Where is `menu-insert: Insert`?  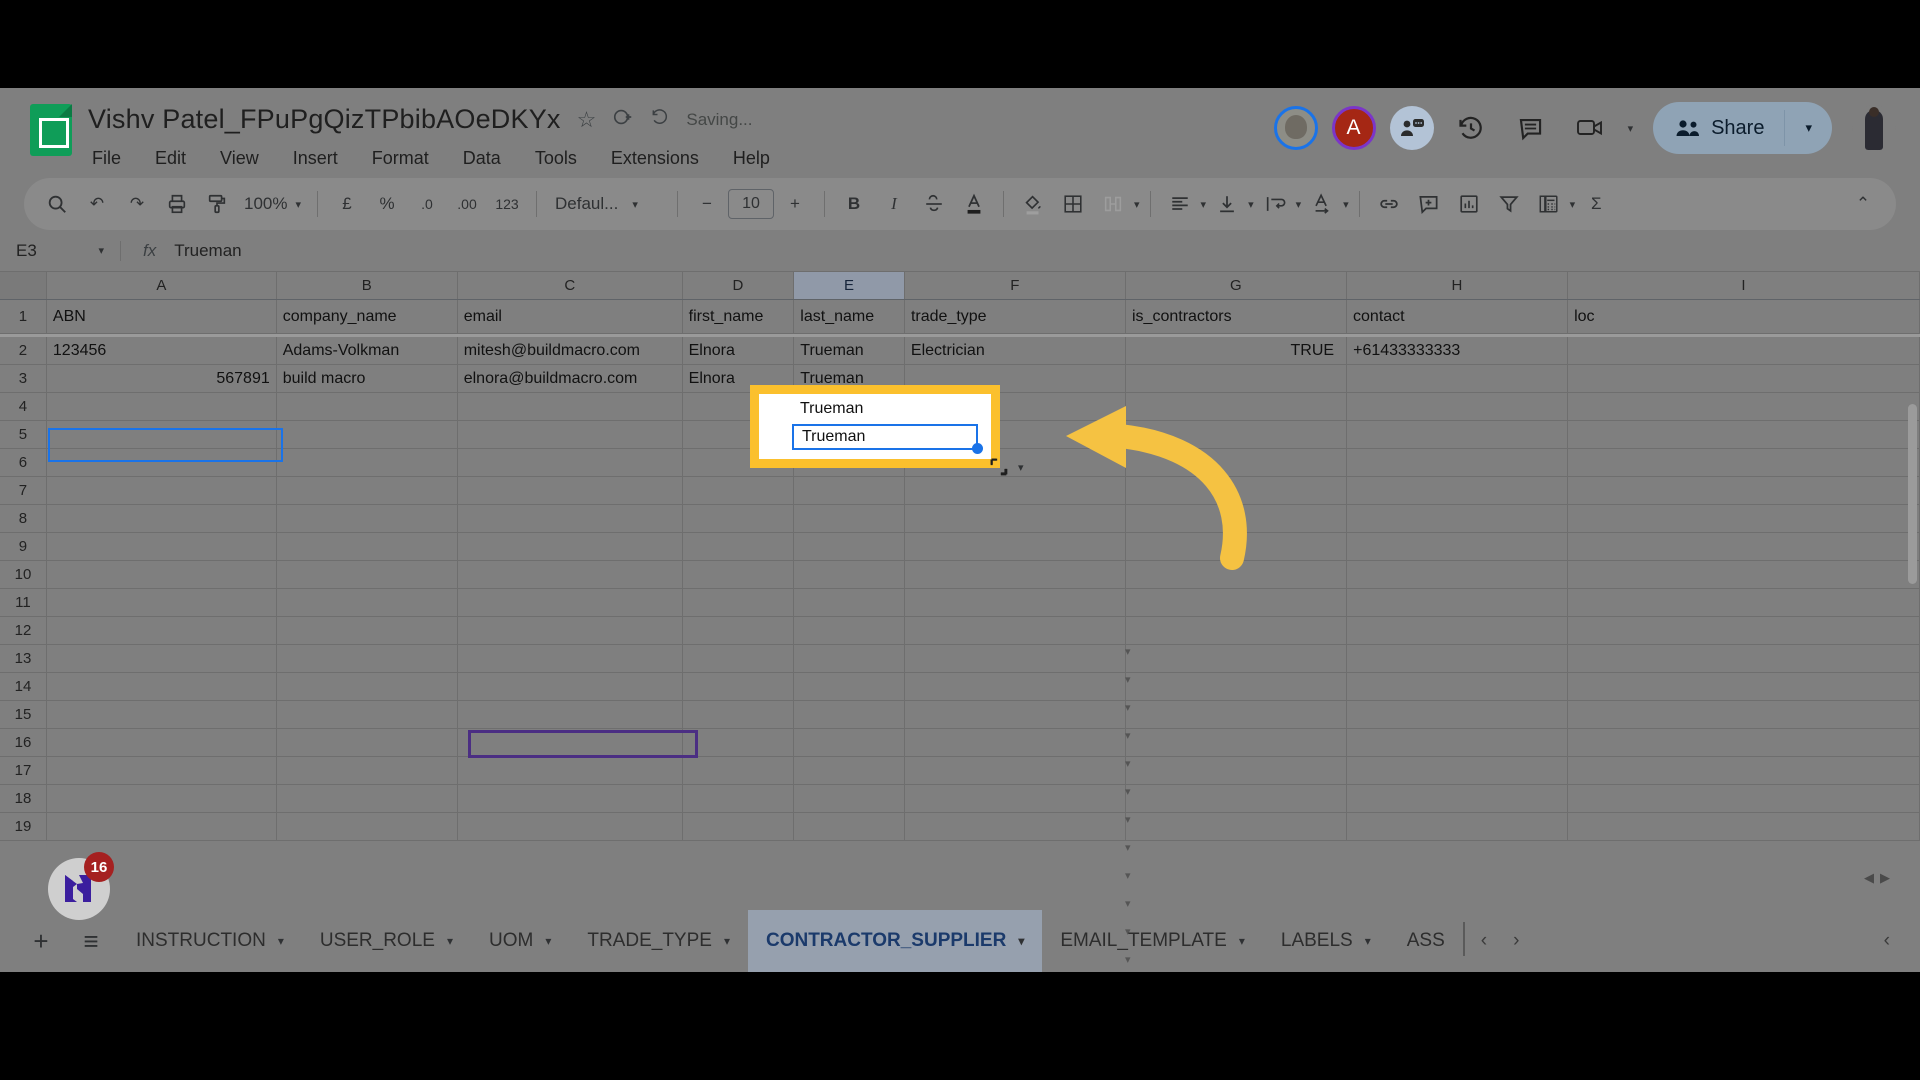 menu-insert: Insert is located at coordinates (315, 158).